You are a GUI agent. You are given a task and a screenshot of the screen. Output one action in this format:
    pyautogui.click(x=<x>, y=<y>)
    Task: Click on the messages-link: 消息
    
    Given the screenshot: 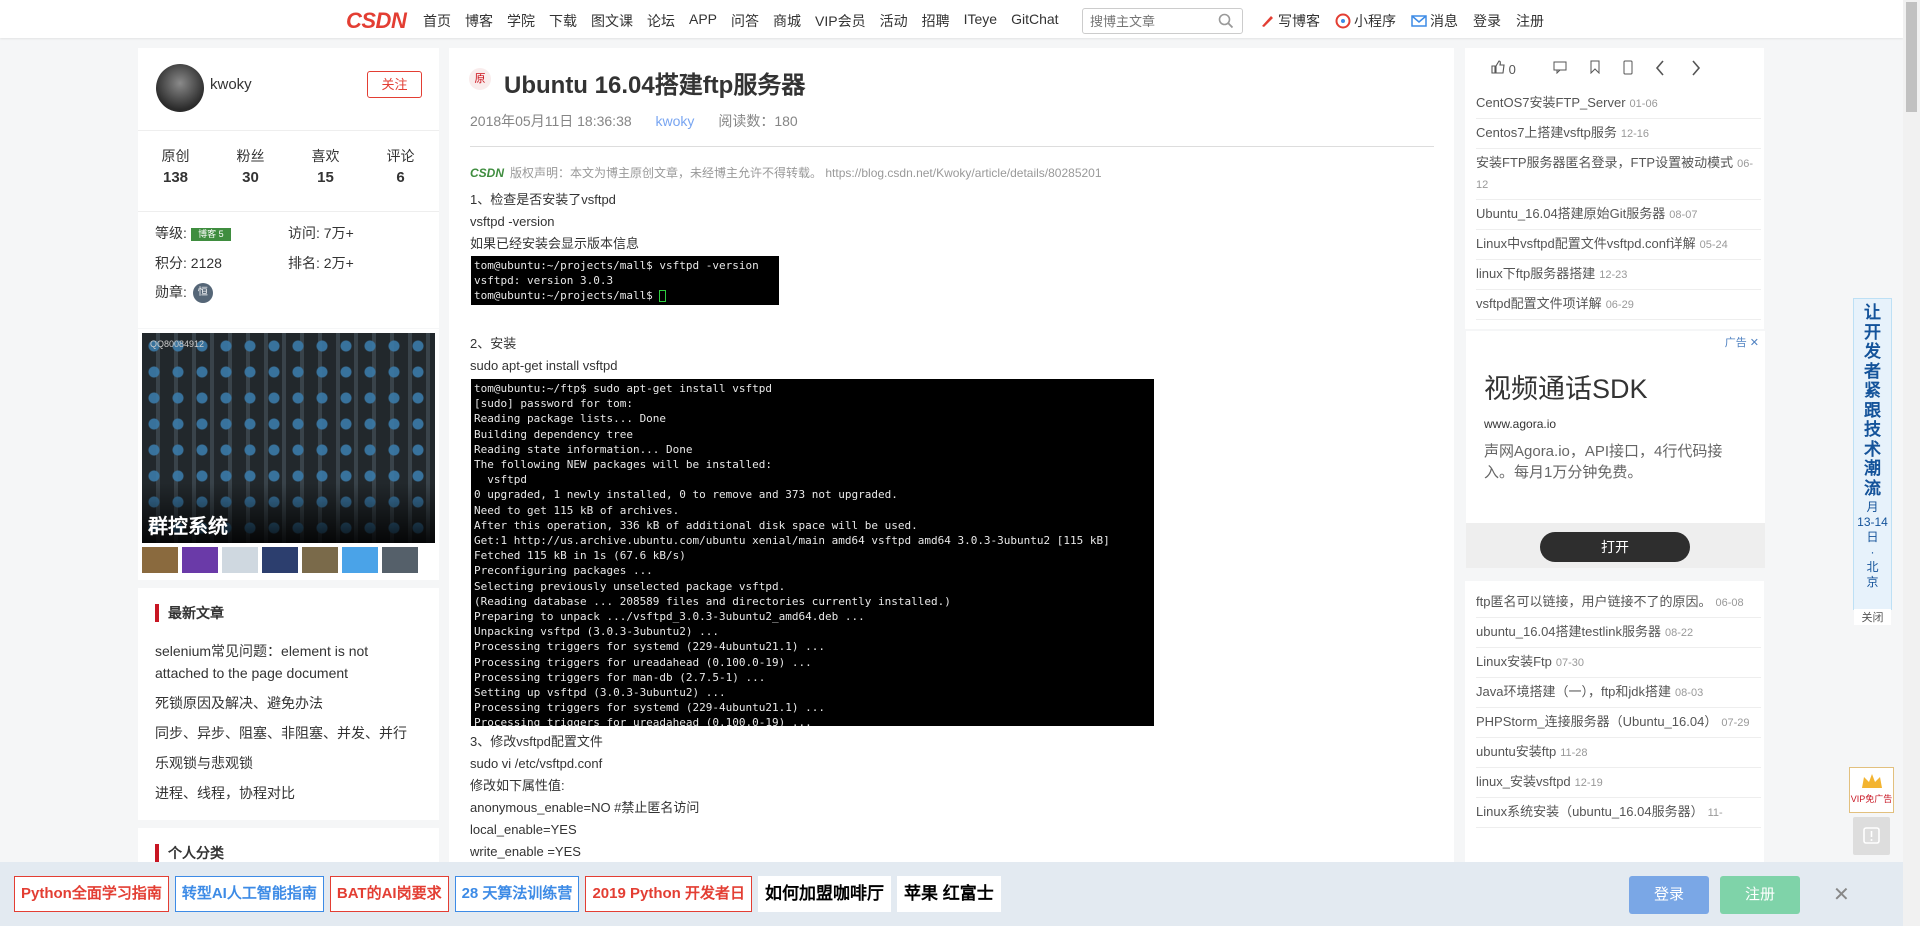 What is the action you would take?
    pyautogui.click(x=1434, y=21)
    